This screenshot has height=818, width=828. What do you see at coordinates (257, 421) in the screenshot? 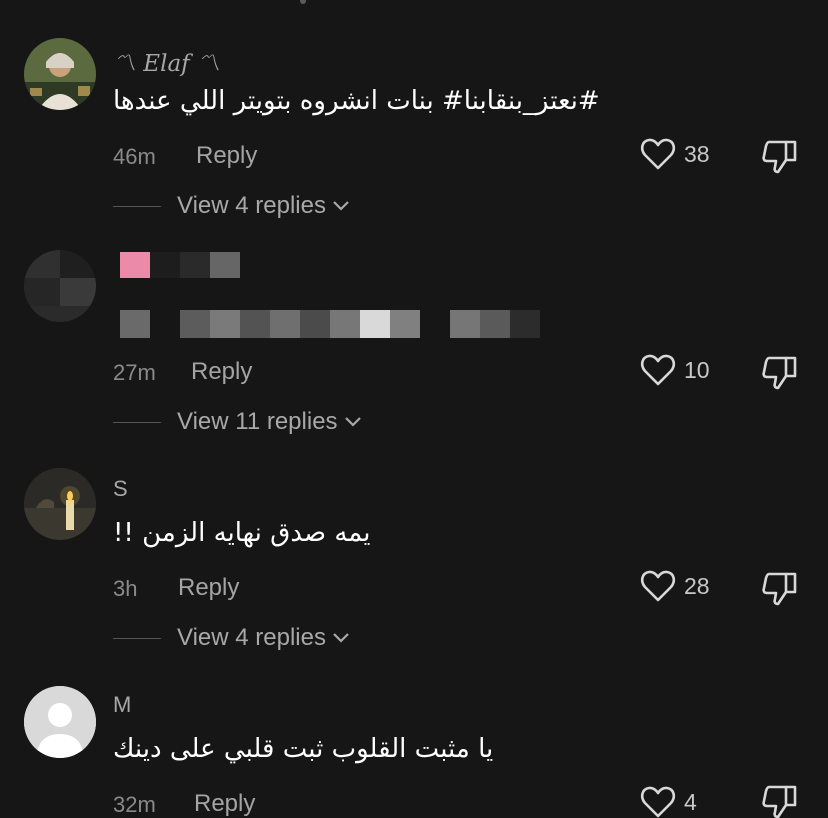
I see `view-replies-label: View 11 replies` at bounding box center [257, 421].